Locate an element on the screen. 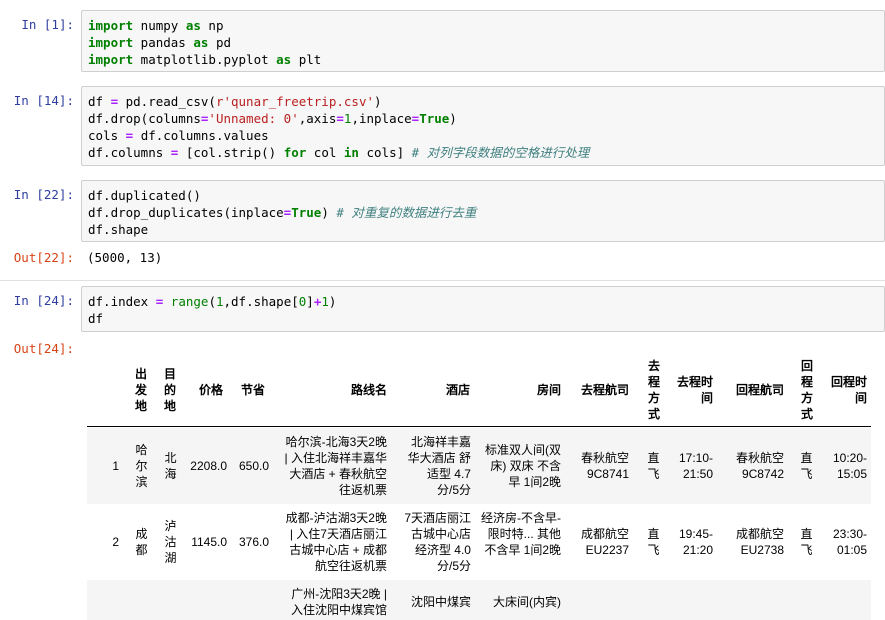 Image resolution: width=885 pixels, height=620 pixels. cell-节省: 376.0 is located at coordinates (253, 542).